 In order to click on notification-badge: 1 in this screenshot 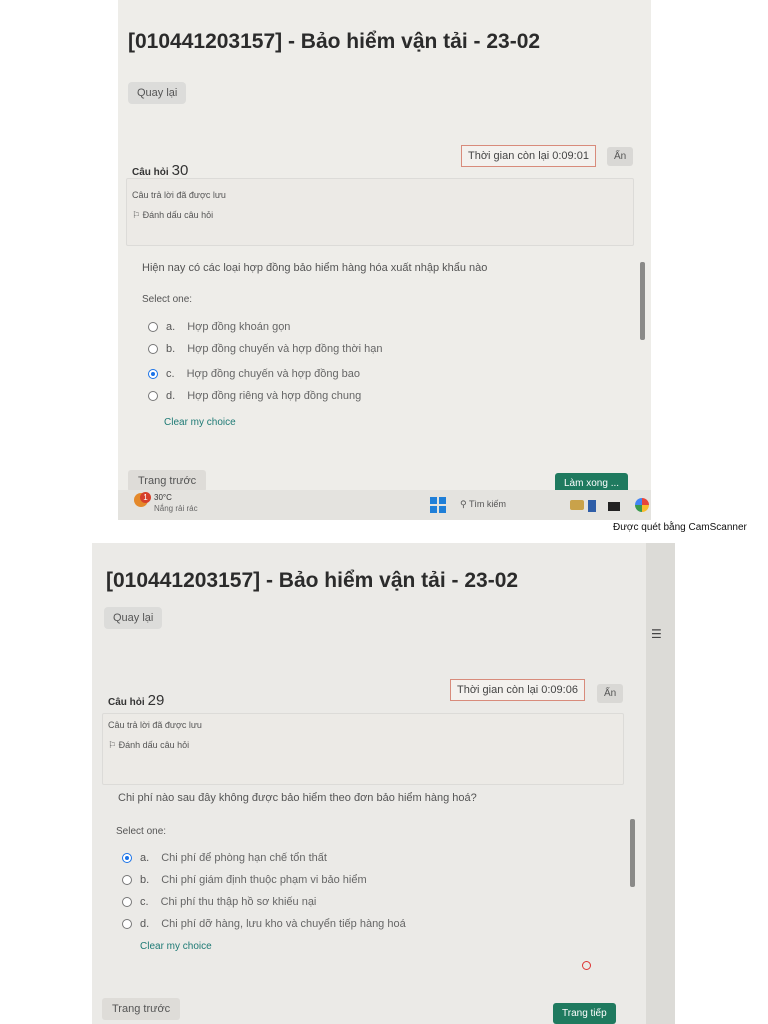, I will do `click(145, 497)`.